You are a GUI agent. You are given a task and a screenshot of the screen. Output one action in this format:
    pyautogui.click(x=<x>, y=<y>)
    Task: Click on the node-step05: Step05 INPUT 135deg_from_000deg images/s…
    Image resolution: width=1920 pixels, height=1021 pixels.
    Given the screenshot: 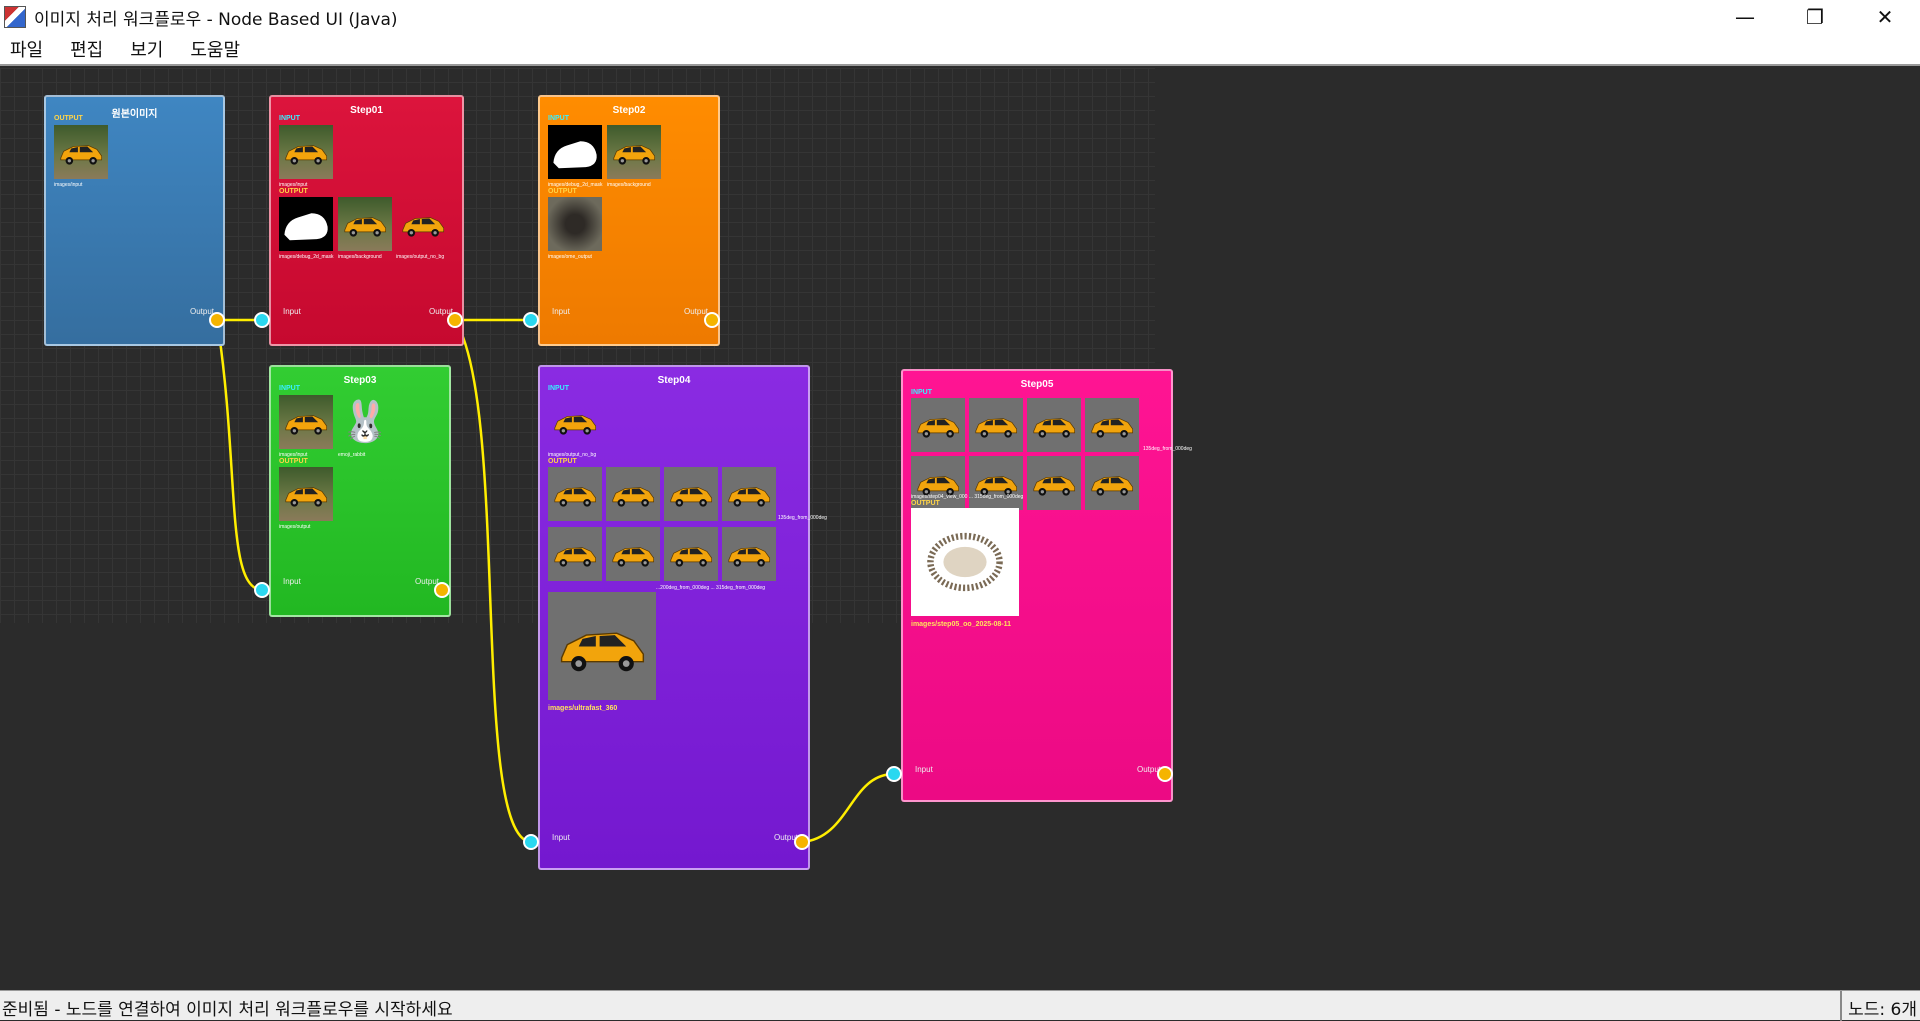 What is the action you would take?
    pyautogui.click(x=1046, y=585)
    